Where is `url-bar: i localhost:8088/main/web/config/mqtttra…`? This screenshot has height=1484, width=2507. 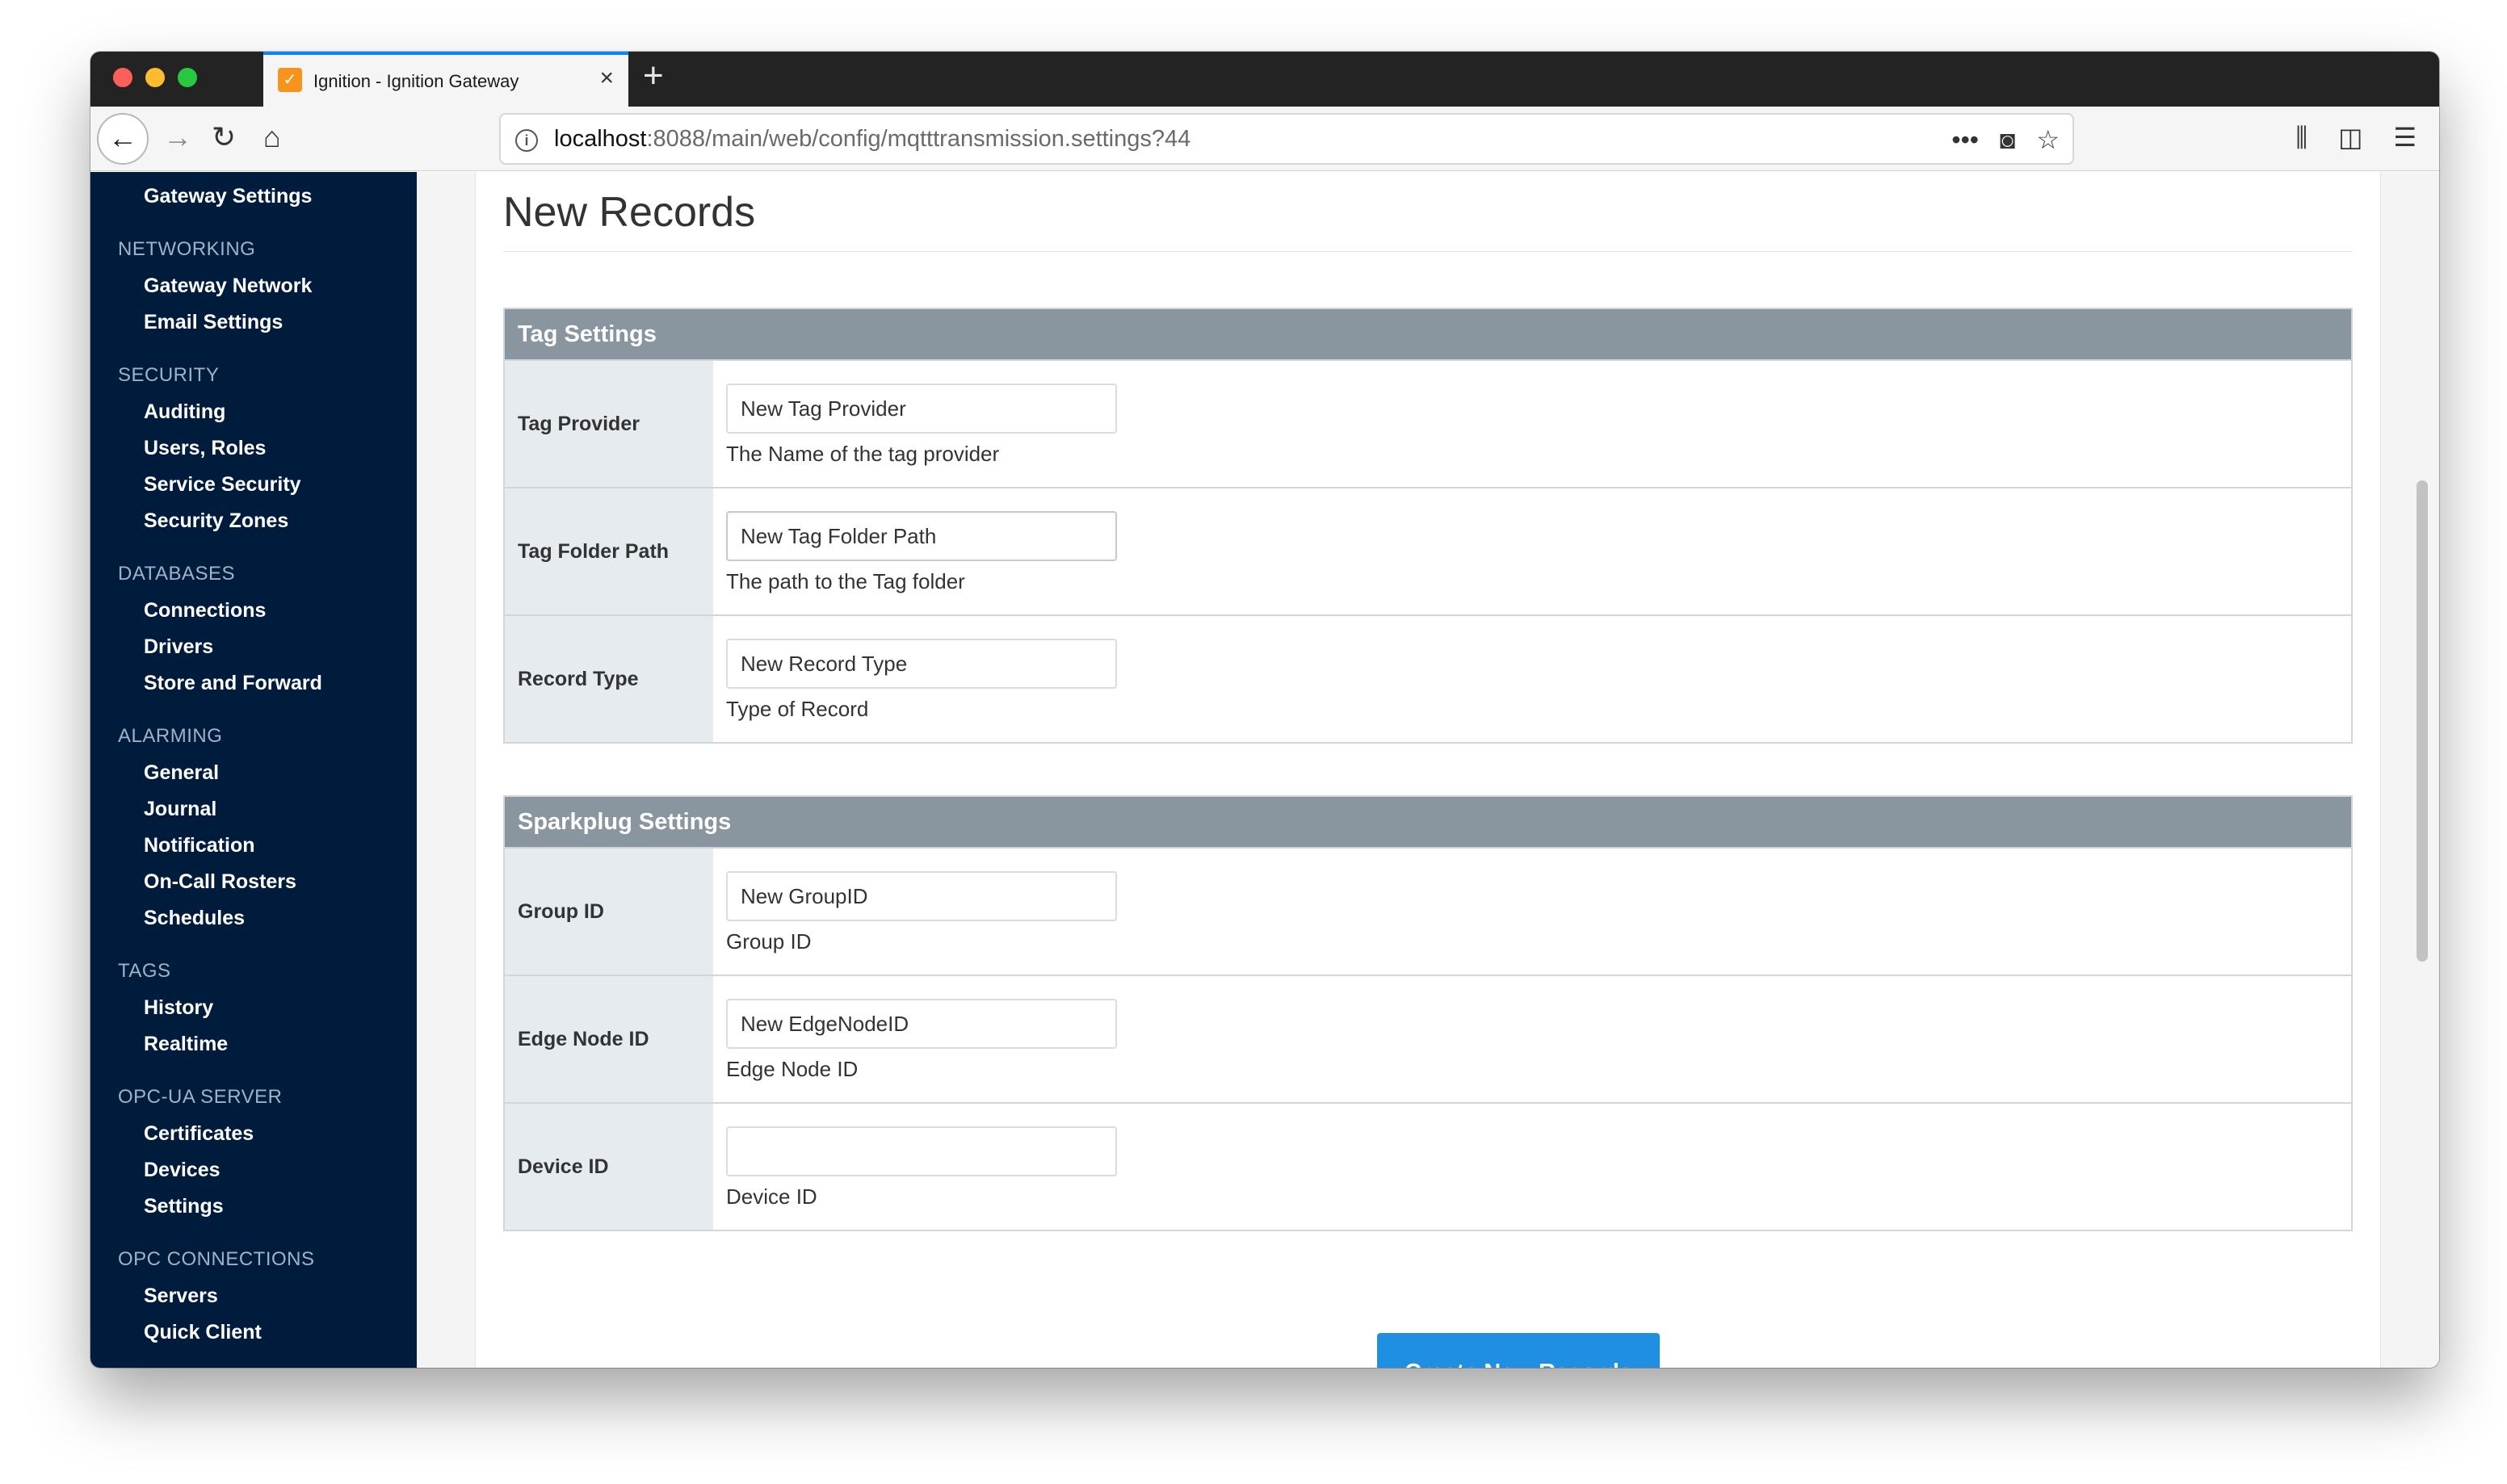 url-bar: i localhost:8088/main/web/config/mqtttra… is located at coordinates (1286, 139).